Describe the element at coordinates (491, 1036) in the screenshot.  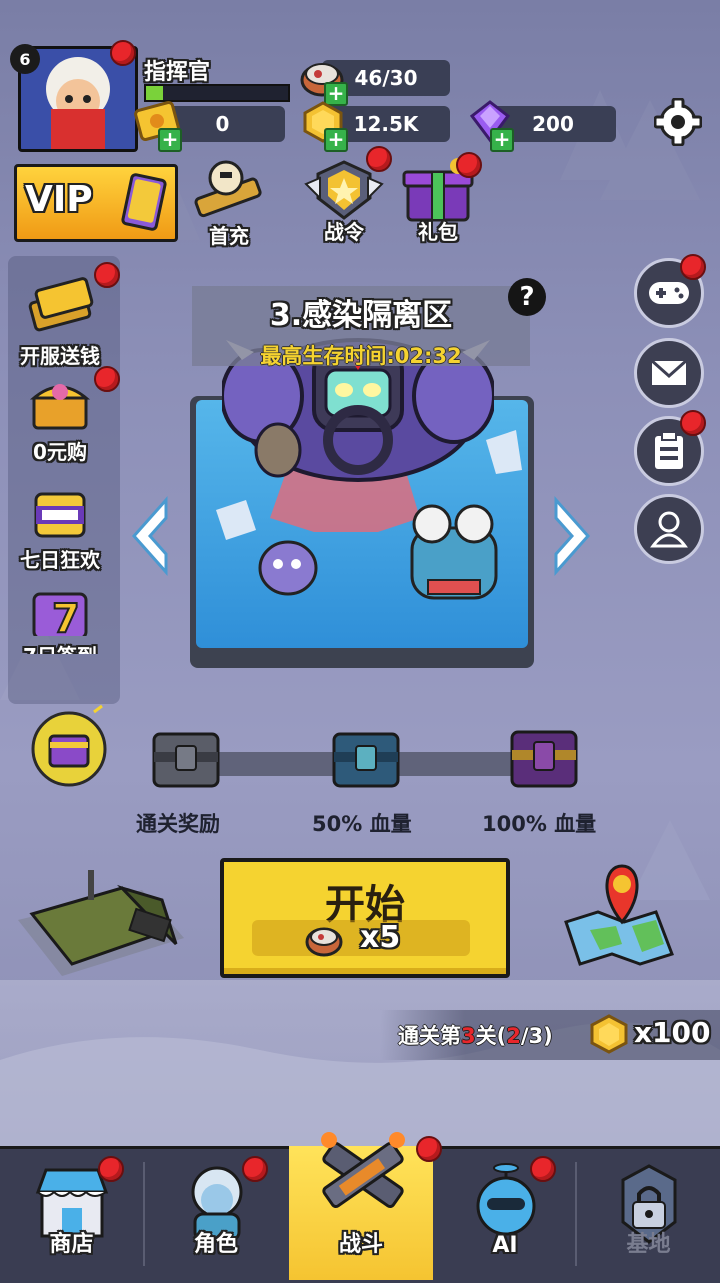
I see `clear-progress-mid: 关(` at that location.